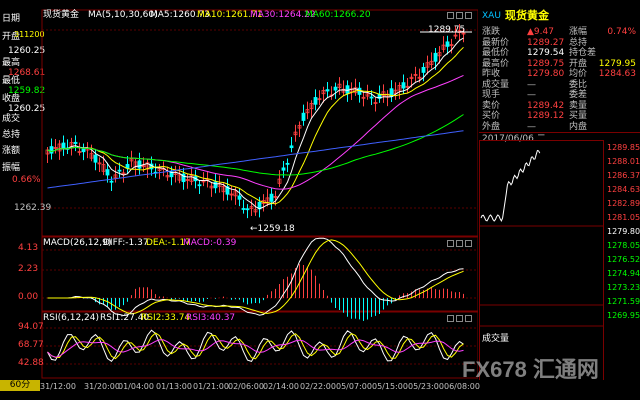 Image resolution: width=640 pixels, height=400 pixels. What do you see at coordinates (623, 273) in the screenshot?
I see `intraday-price-tick: 1274.94` at bounding box center [623, 273].